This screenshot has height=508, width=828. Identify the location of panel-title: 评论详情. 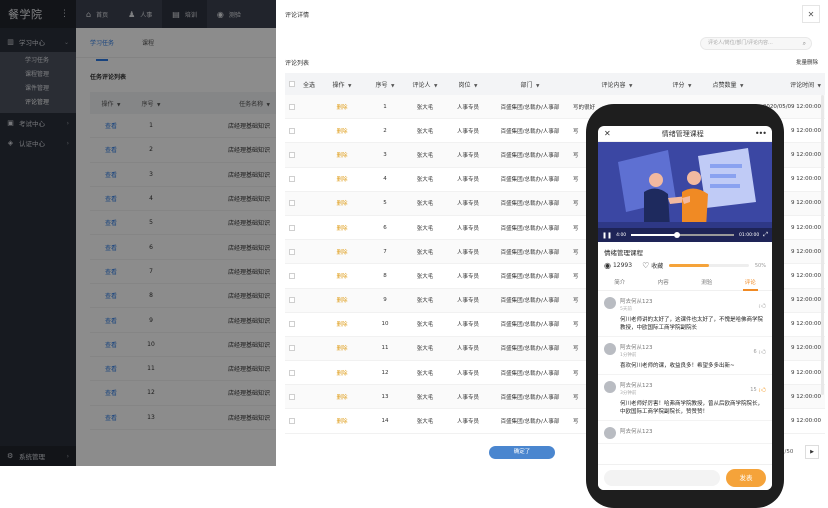
(297, 15).